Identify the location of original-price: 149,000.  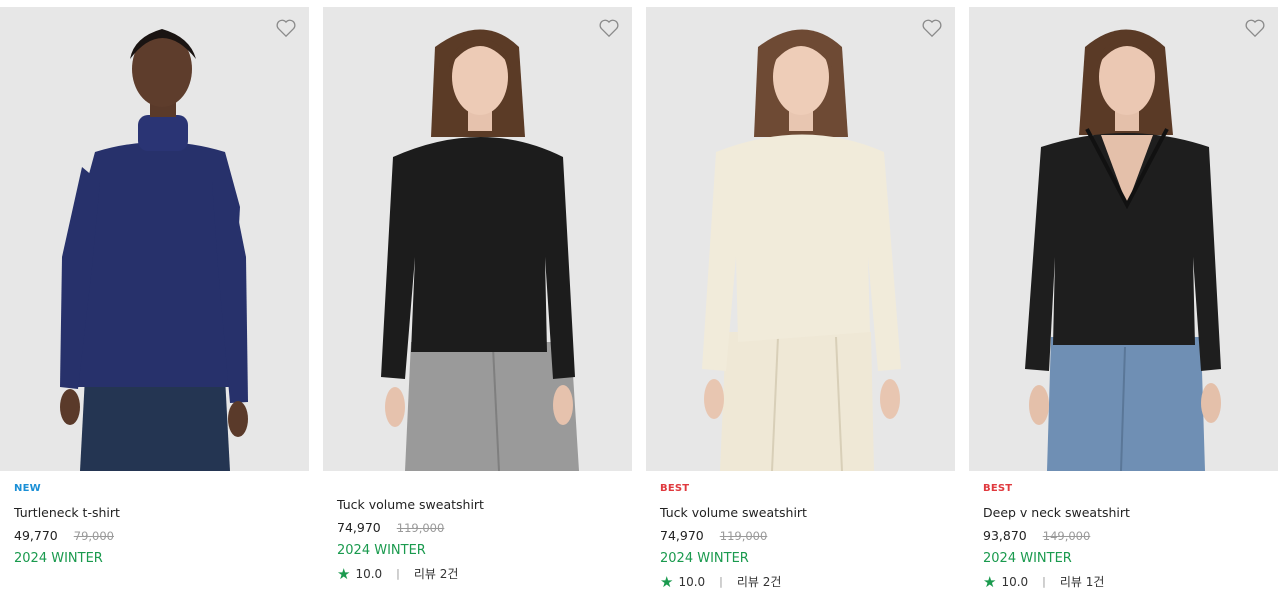
(1066, 536).